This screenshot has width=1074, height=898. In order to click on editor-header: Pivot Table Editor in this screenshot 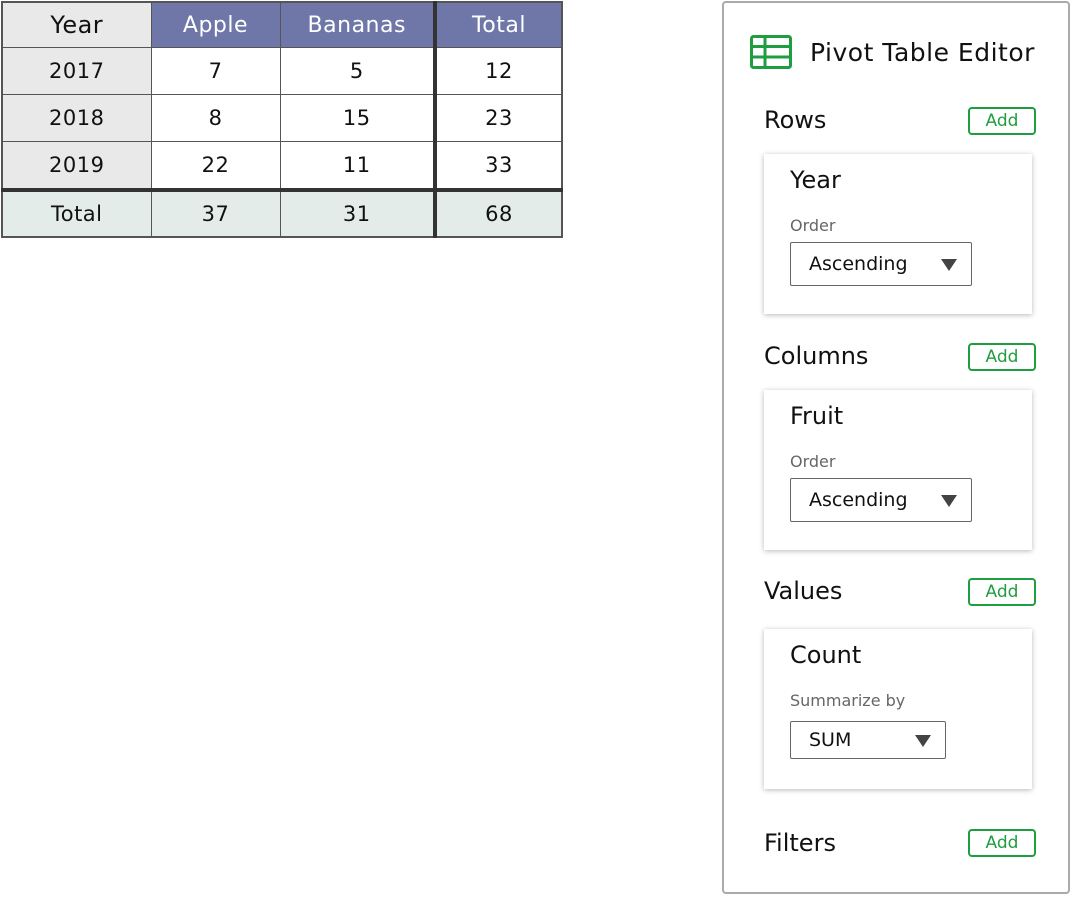, I will do `click(892, 52)`.